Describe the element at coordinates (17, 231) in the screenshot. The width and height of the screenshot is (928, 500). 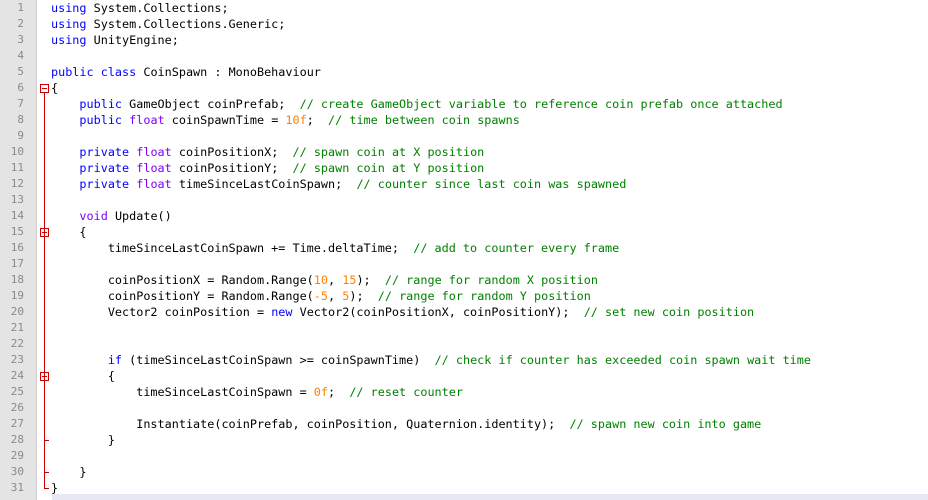
I see `line-number: 15` at that location.